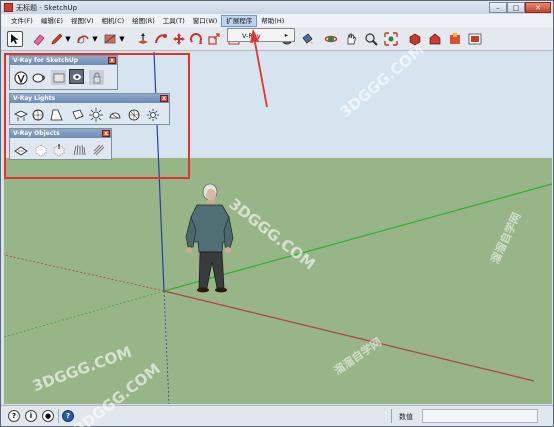  What do you see at coordinates (38, 77) in the screenshot?
I see `vray-material-editor-icon` at bounding box center [38, 77].